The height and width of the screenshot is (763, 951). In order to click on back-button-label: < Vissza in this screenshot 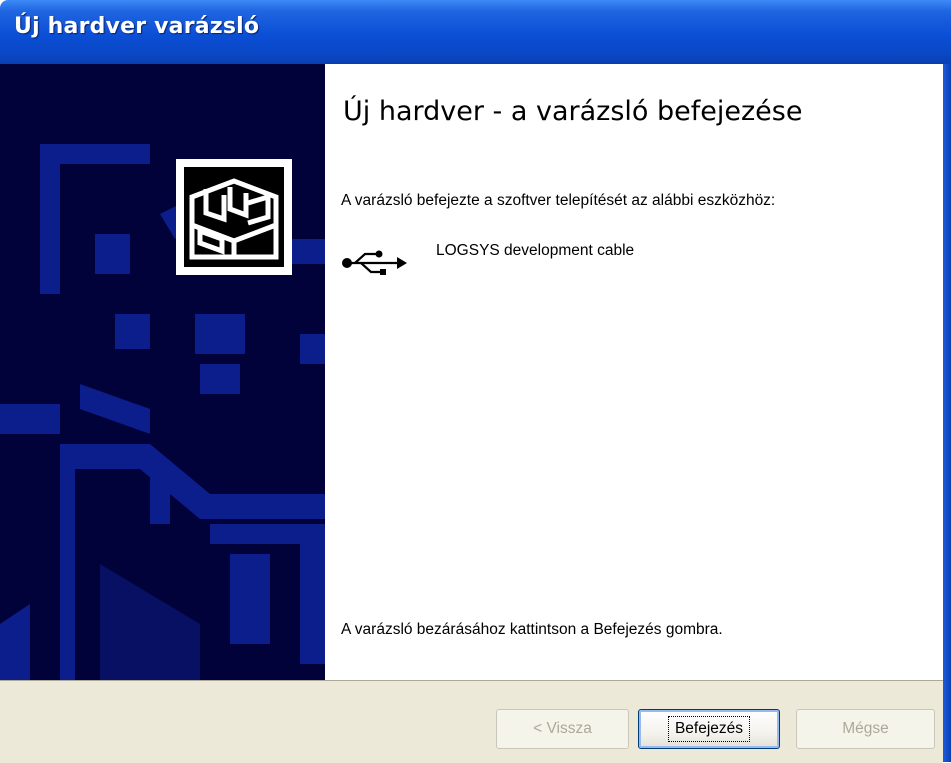, I will do `click(562, 728)`.